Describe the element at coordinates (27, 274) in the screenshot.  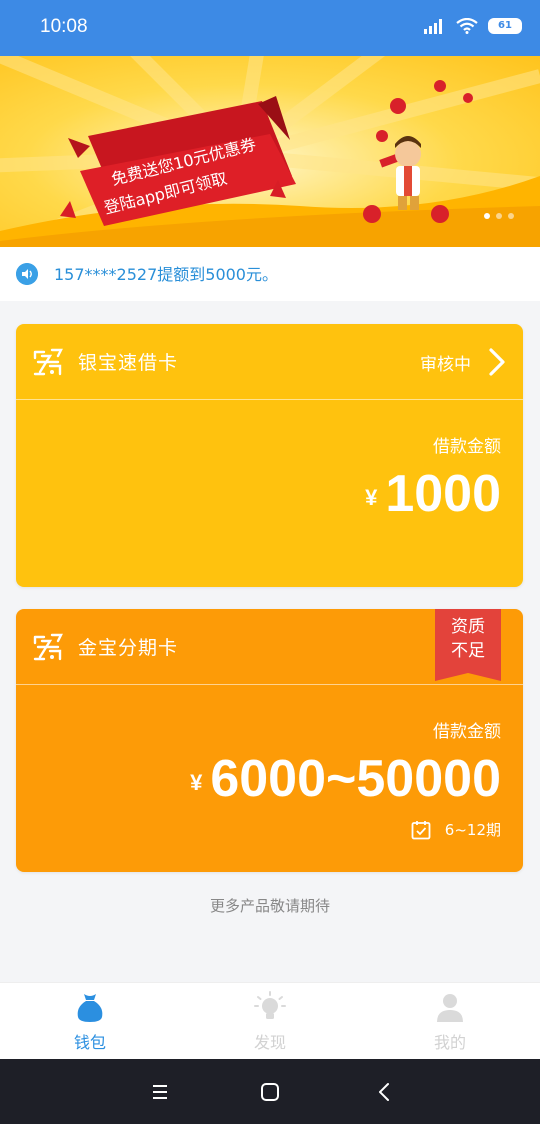
I see `speaker-icon` at that location.